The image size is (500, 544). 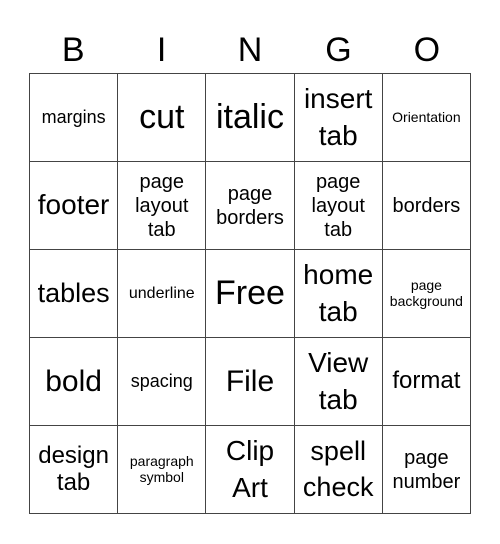 What do you see at coordinates (74, 470) in the screenshot?
I see `bingo-cell: design tab` at bounding box center [74, 470].